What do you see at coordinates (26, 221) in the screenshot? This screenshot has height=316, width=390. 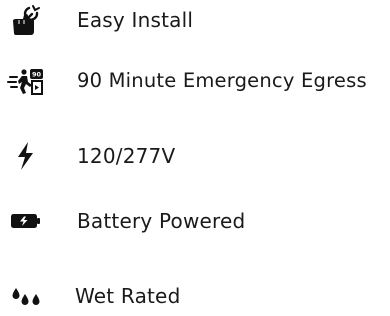 I see `battery-charging-icon` at bounding box center [26, 221].